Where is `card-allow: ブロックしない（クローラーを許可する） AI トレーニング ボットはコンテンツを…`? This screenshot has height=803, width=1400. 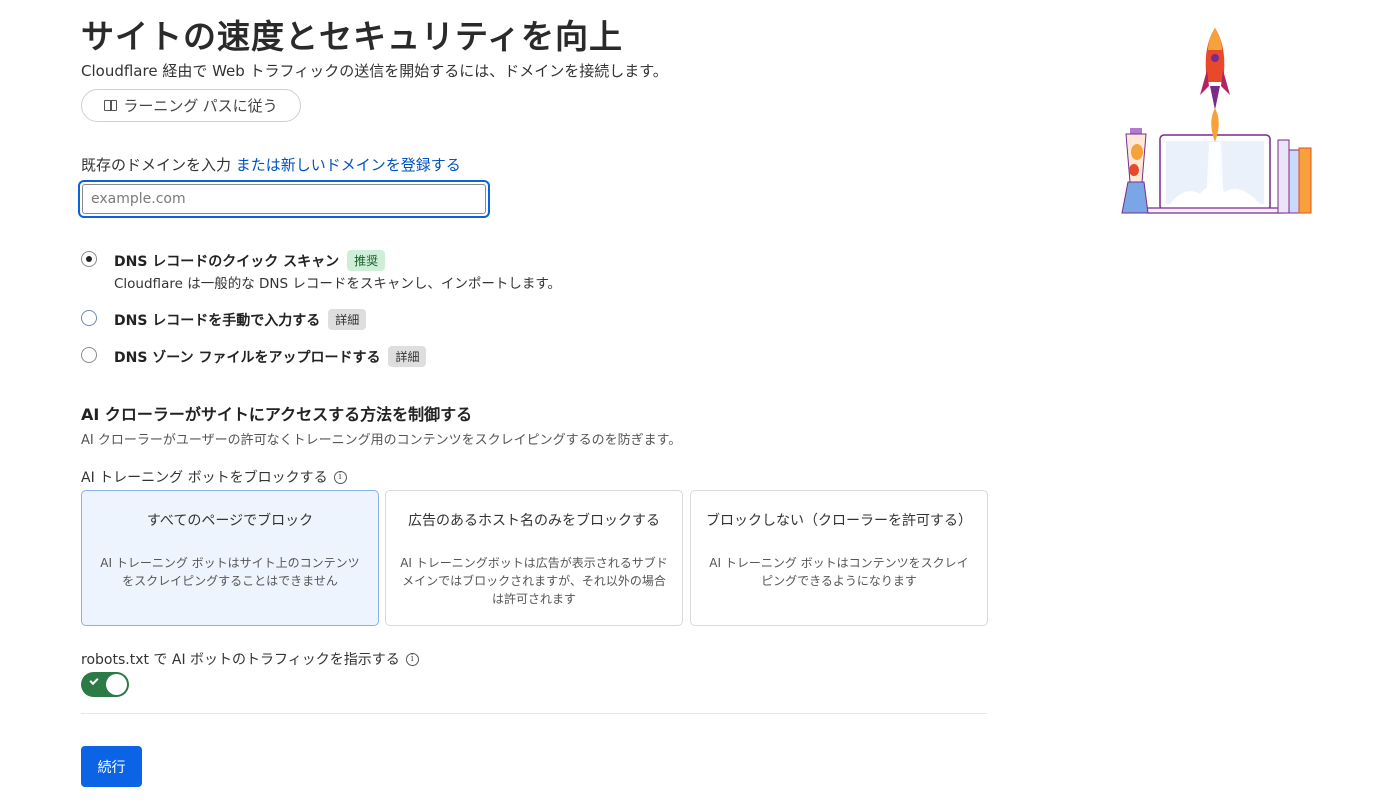
card-allow: ブロックしない（クローラーを許可する） AI トレーニング ボットはコンテンツを… is located at coordinates (839, 558).